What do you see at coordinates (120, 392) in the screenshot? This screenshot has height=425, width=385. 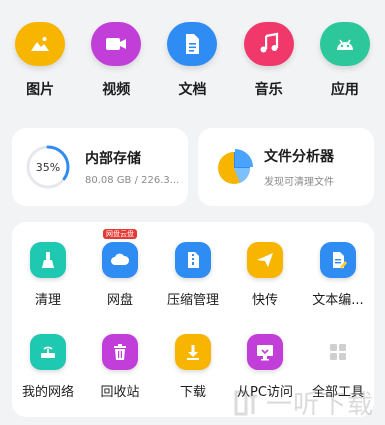 I see `tool-label: 回收站` at bounding box center [120, 392].